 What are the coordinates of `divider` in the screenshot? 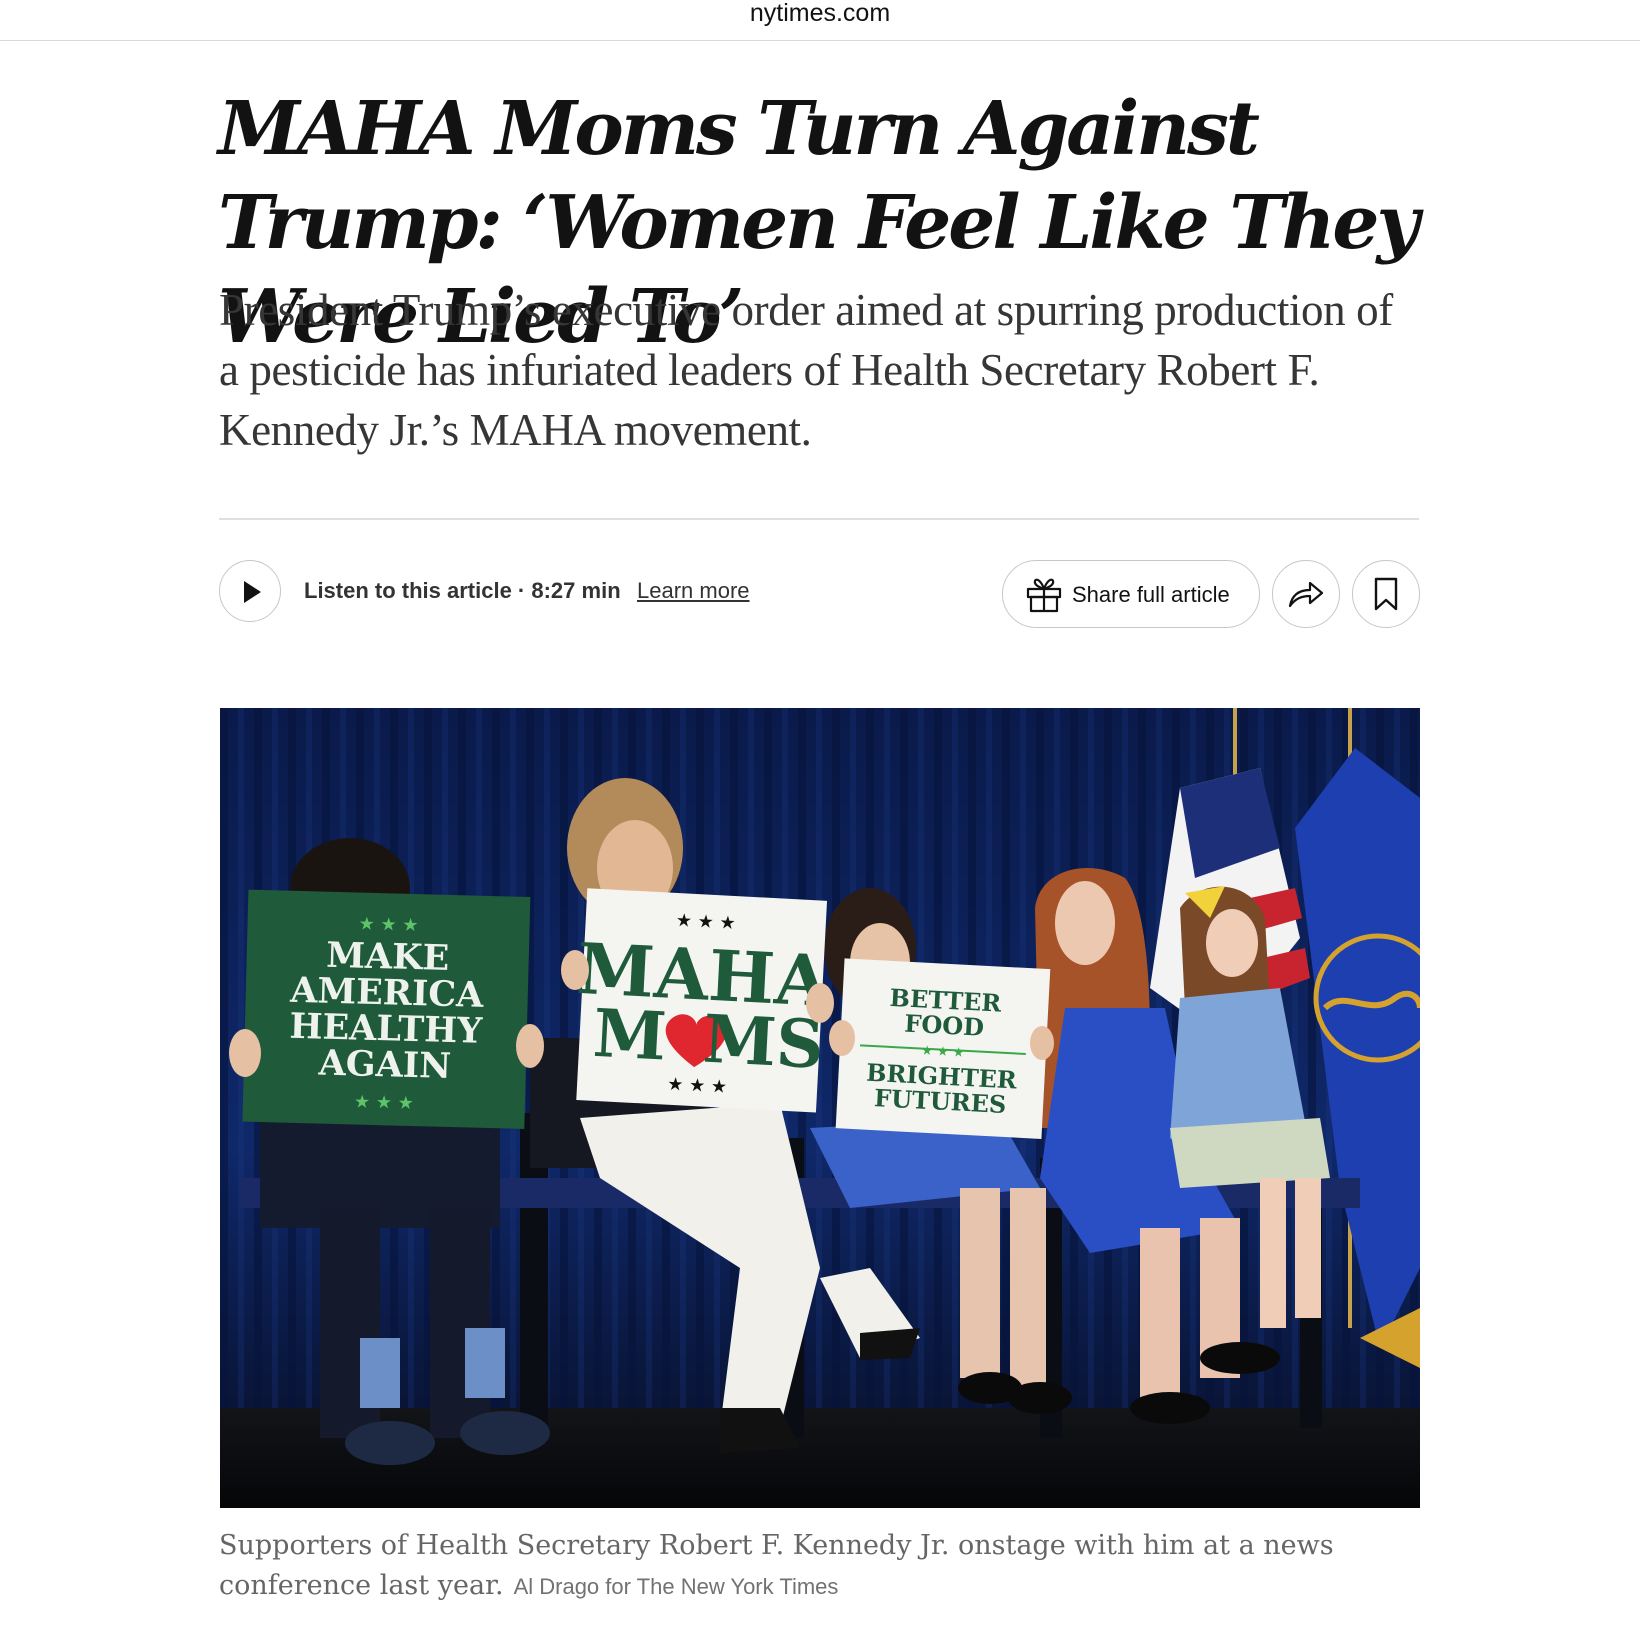 It's located at (819, 519).